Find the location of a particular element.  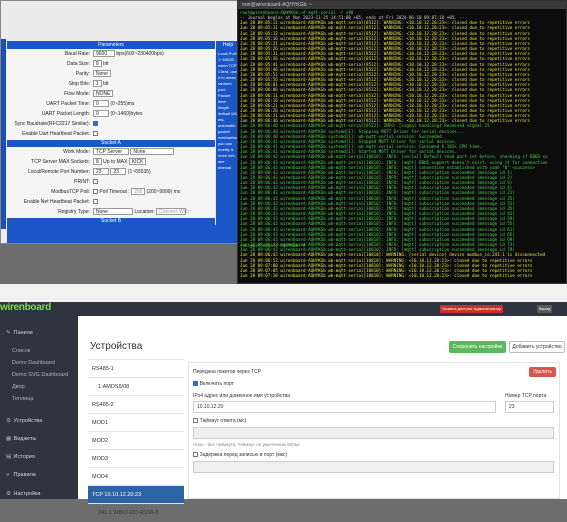

sidebar-item: ⚙ Настройки is located at coordinates (23, 494).